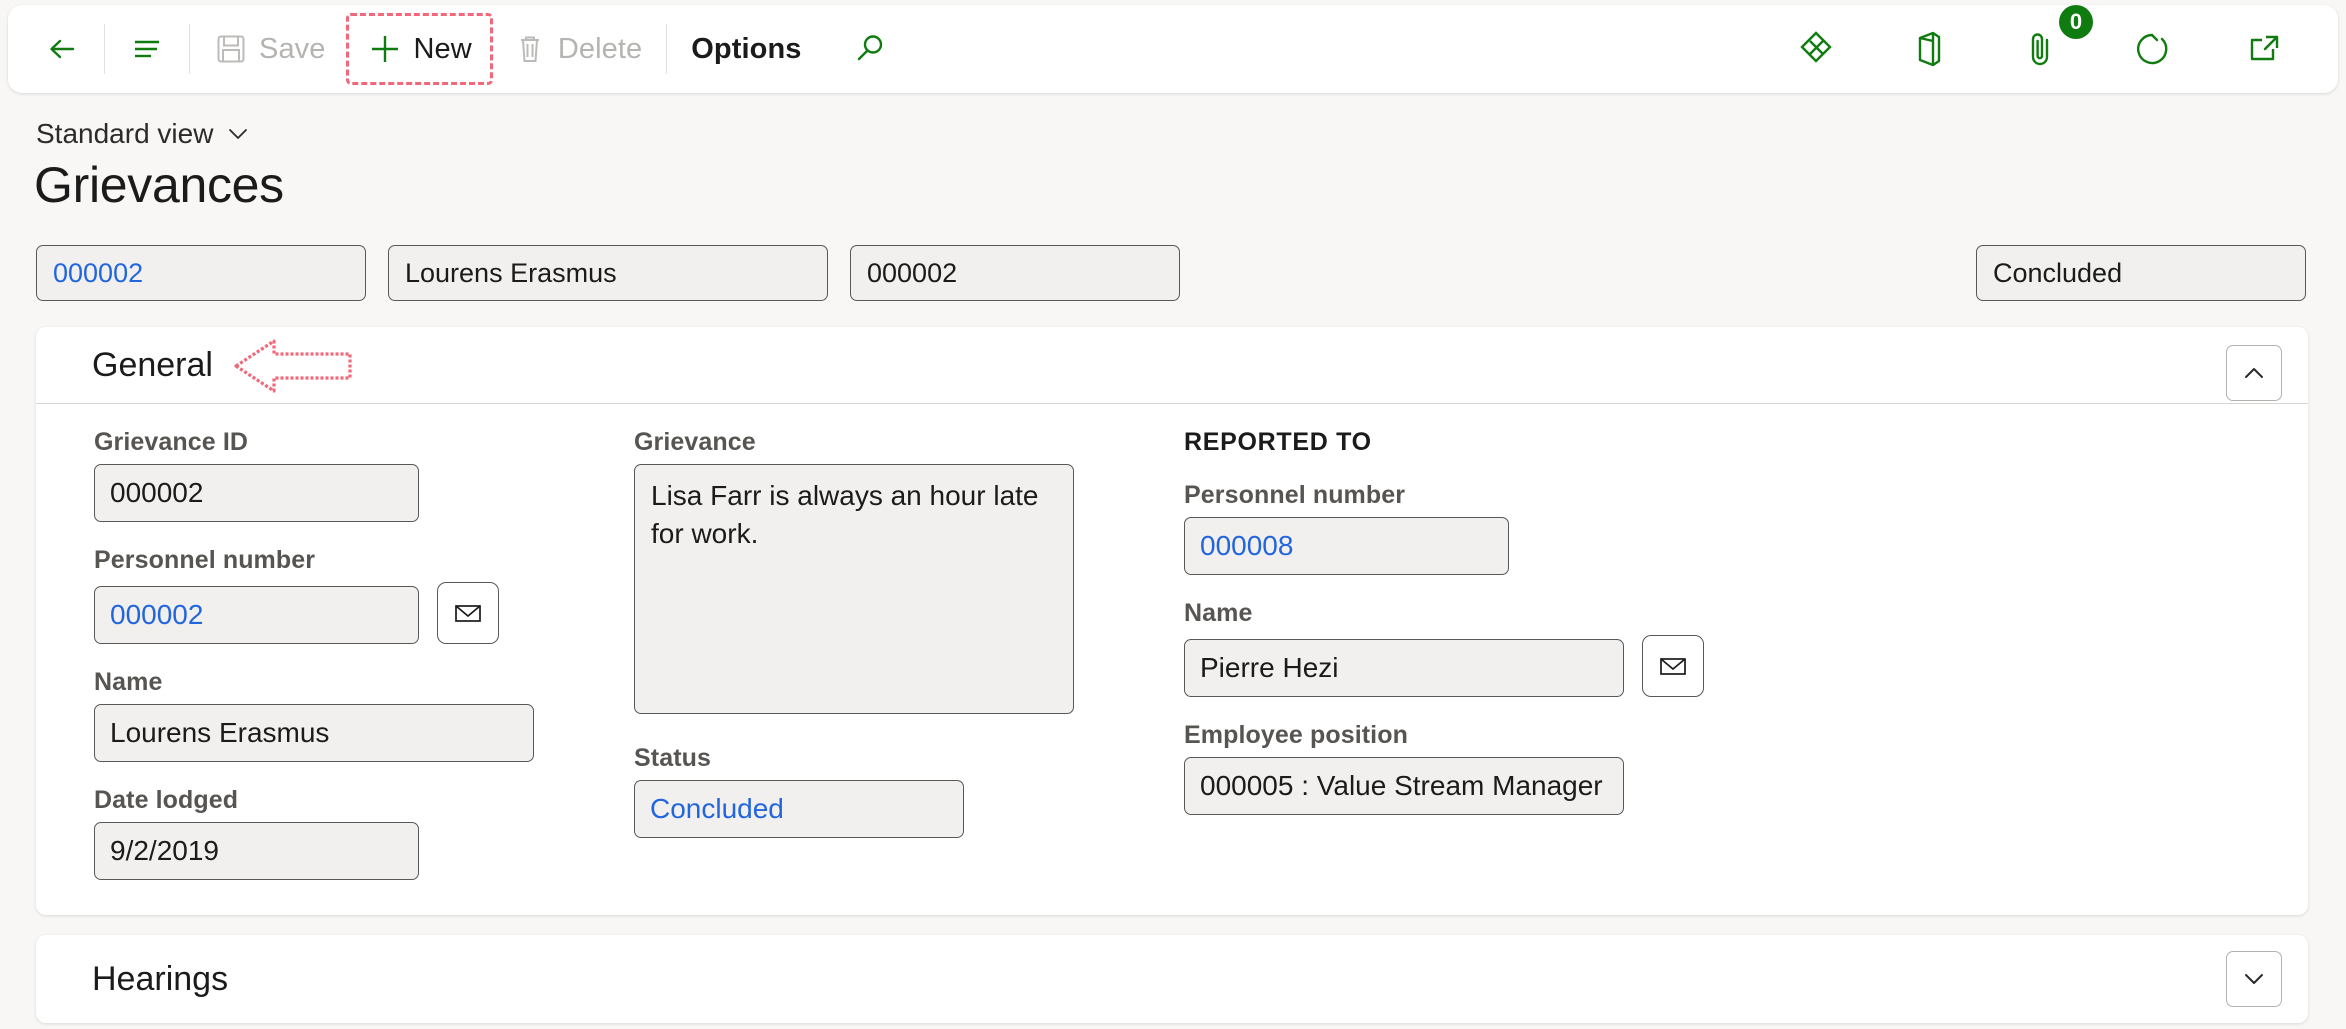  Describe the element at coordinates (1015, 273) in the screenshot. I see `header-grievance-number-field: 000002` at that location.